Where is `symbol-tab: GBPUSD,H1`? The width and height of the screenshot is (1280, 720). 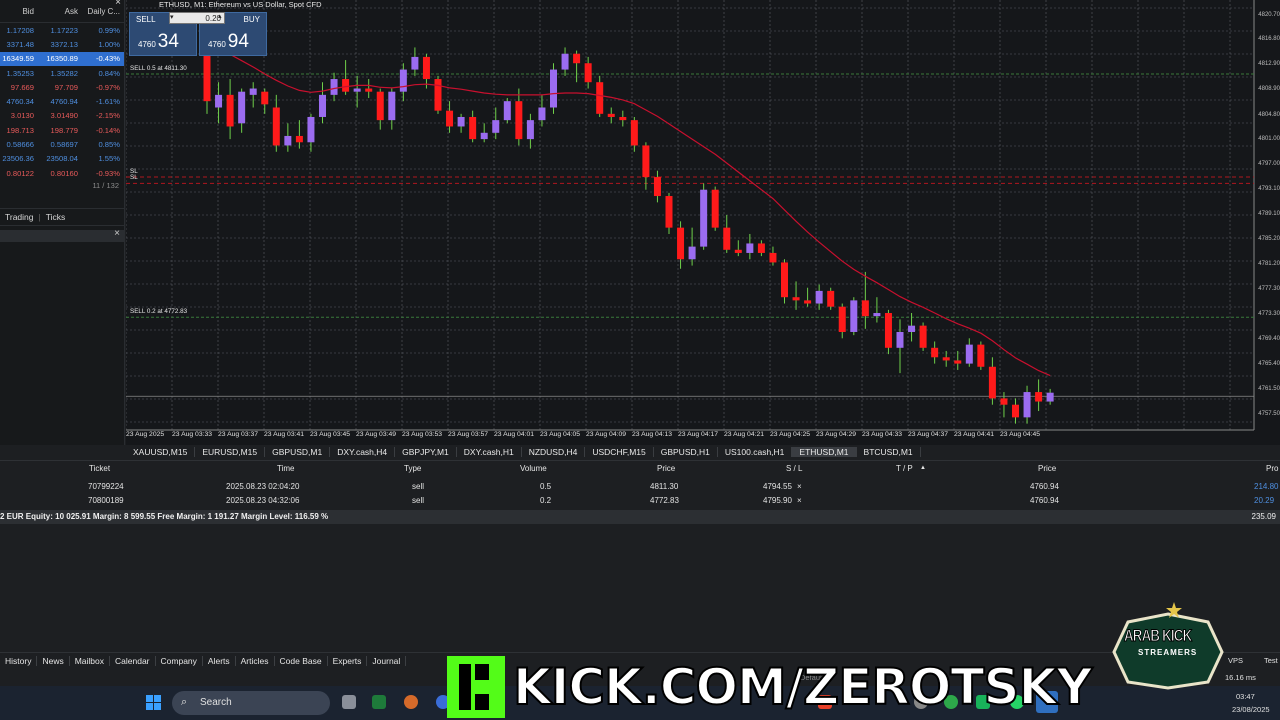 symbol-tab: GBPUSD,H1 is located at coordinates (686, 452).